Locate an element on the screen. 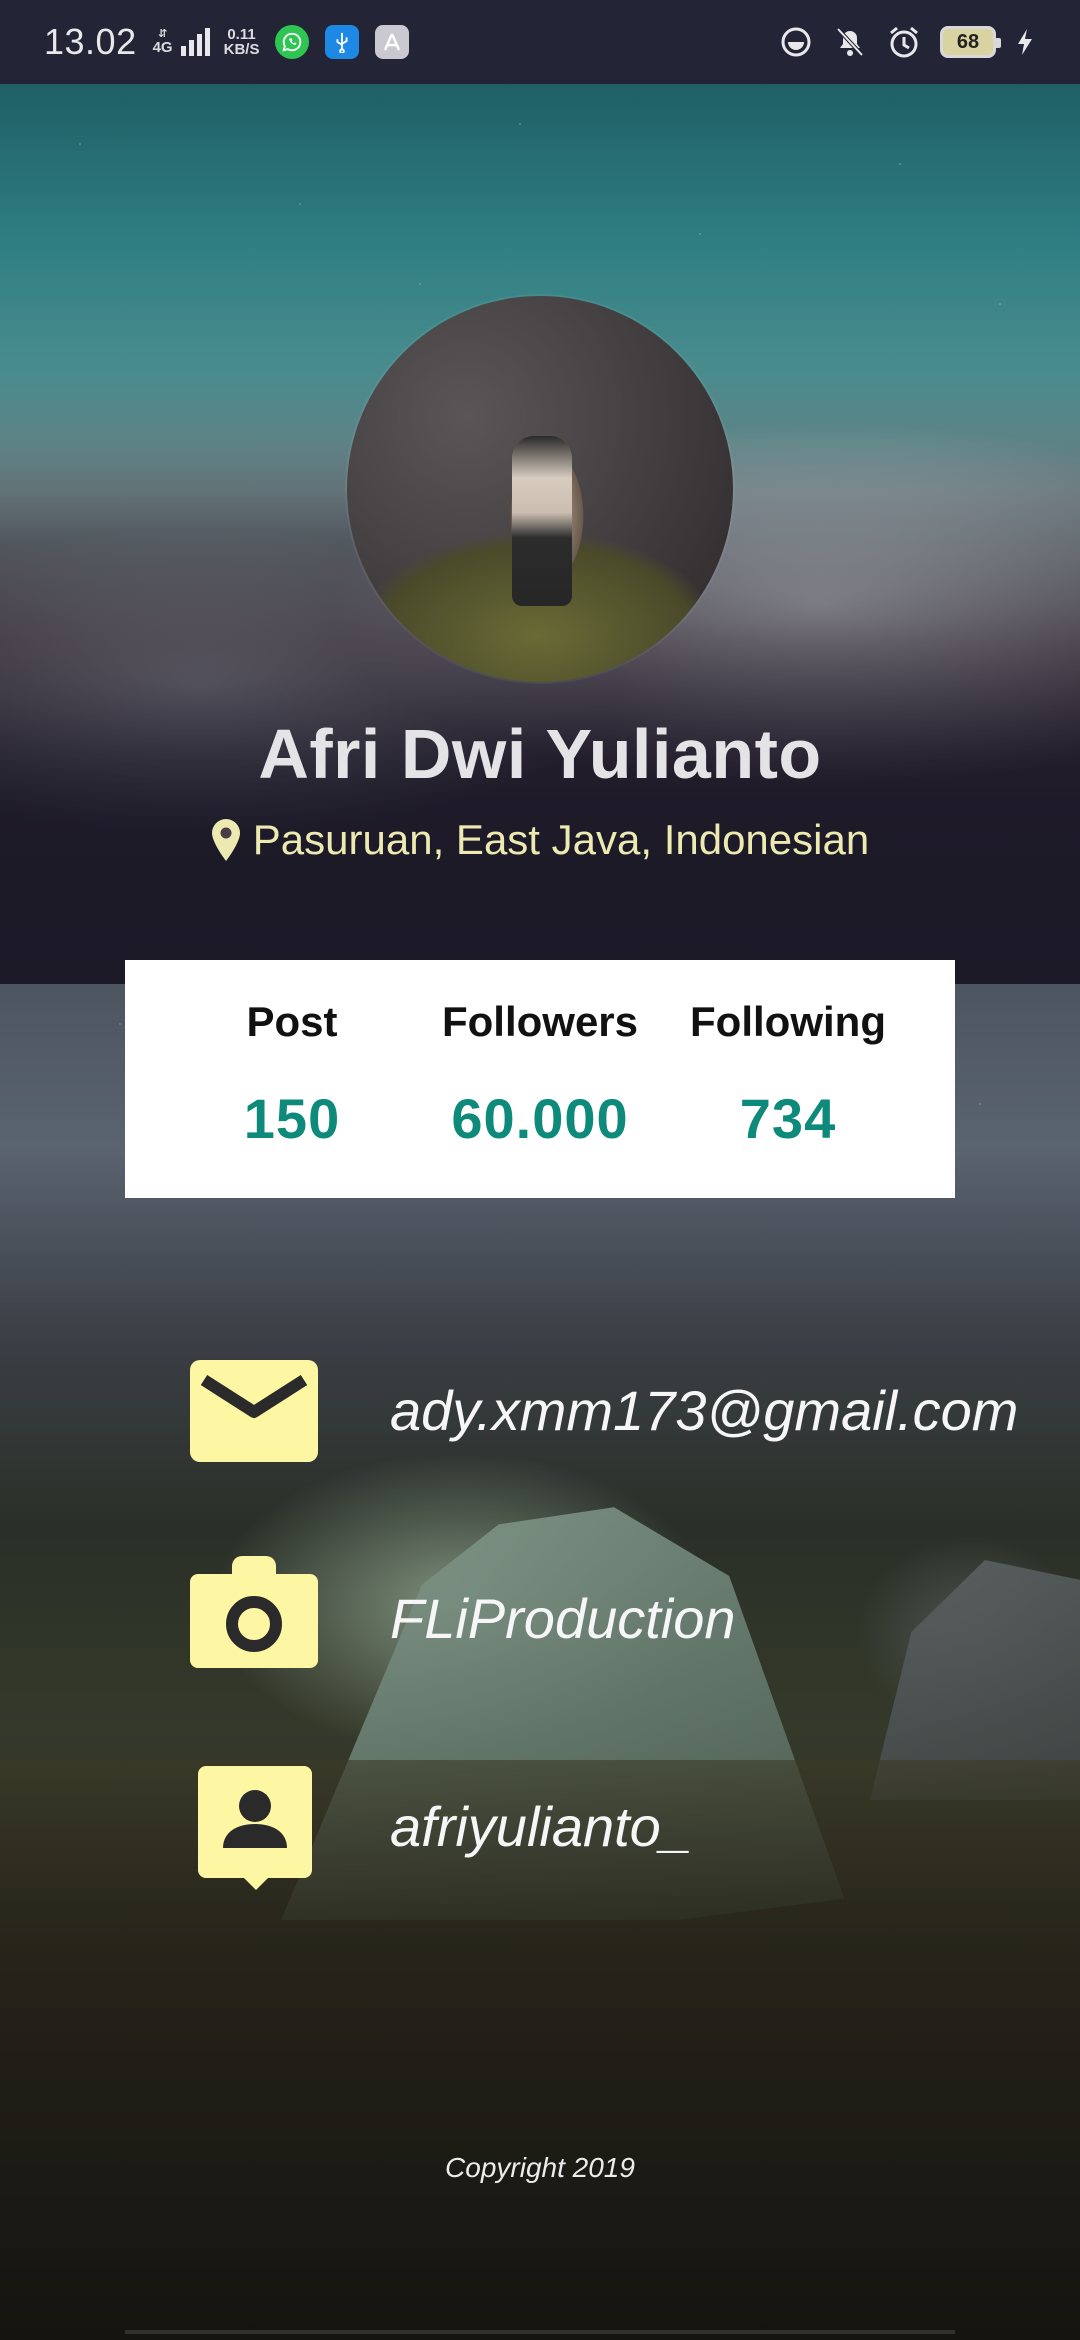  location-text: Pasuruan, East Java, Indonesian is located at coordinates (561, 839).